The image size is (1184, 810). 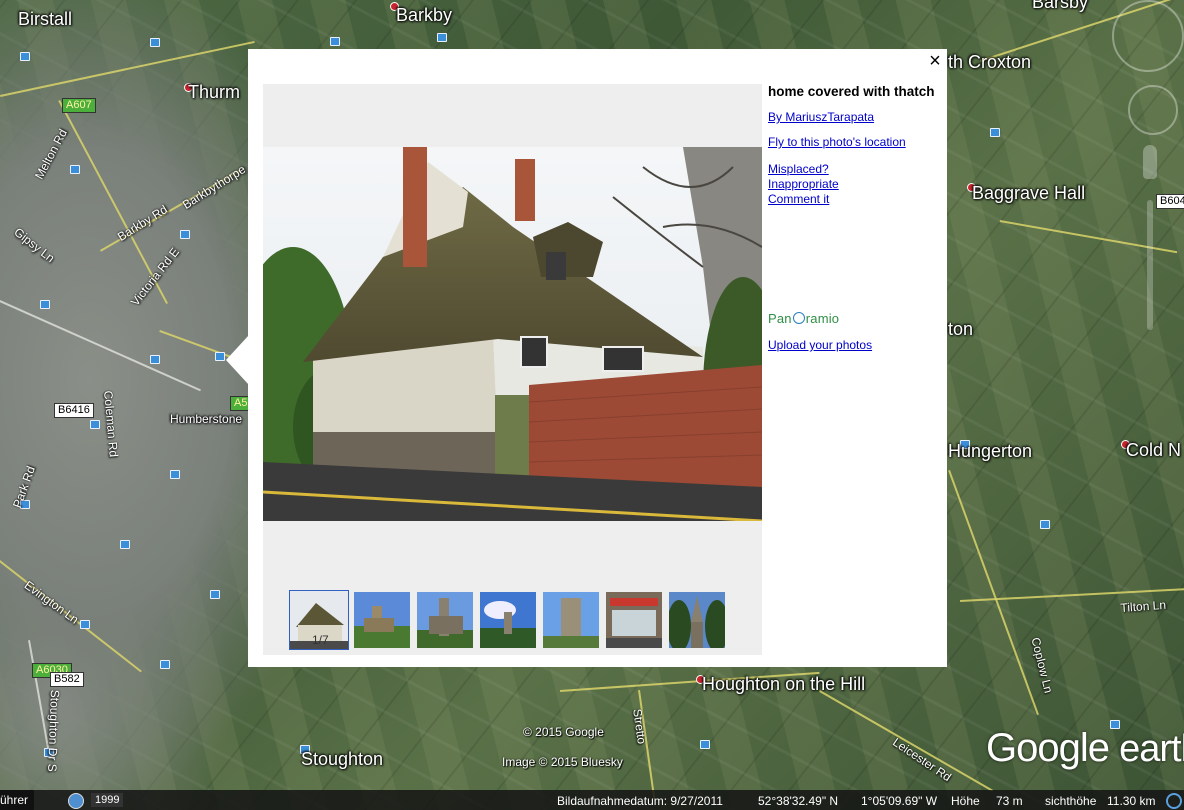 What do you see at coordinates (1071, 801) in the screenshot?
I see `eye-altitude-label: sichthöhe` at bounding box center [1071, 801].